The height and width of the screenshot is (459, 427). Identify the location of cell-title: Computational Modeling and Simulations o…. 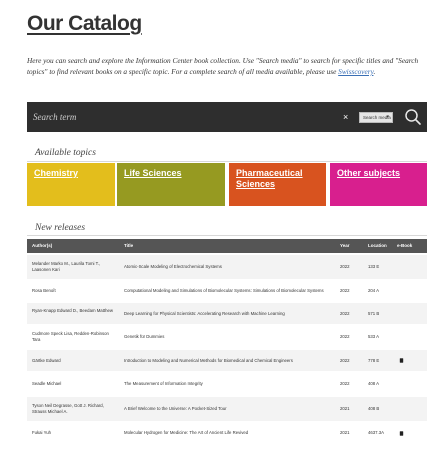
(230, 291).